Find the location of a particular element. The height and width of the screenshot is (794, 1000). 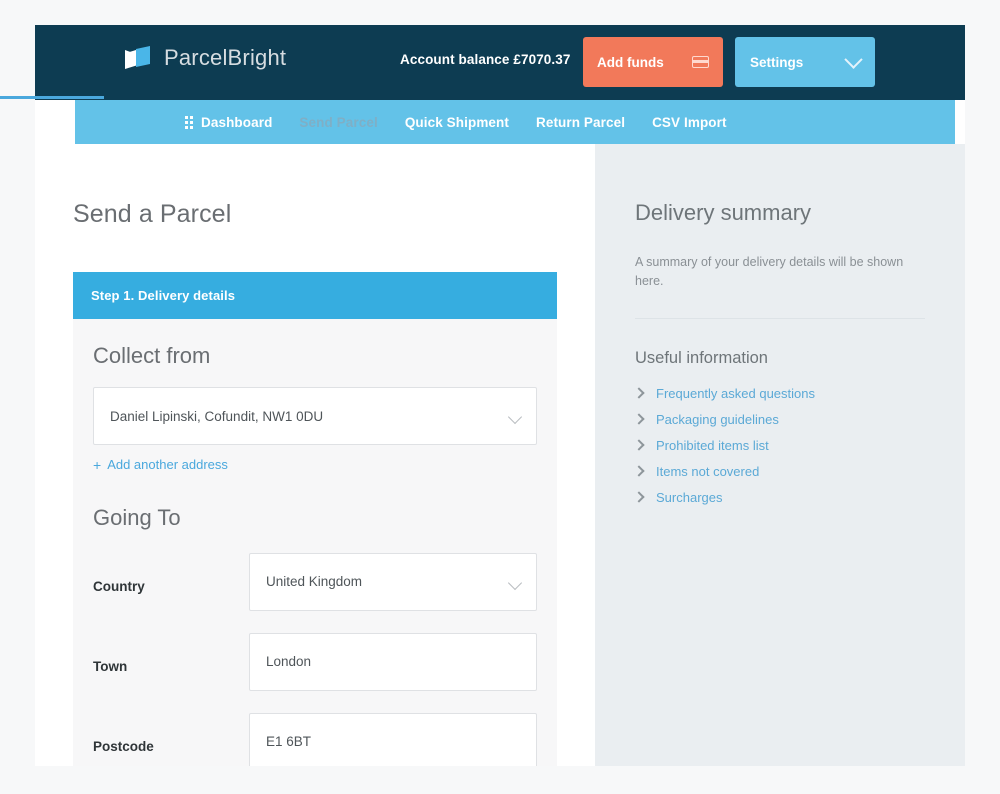

field-row-country: Country United Kingdom is located at coordinates (315, 581).